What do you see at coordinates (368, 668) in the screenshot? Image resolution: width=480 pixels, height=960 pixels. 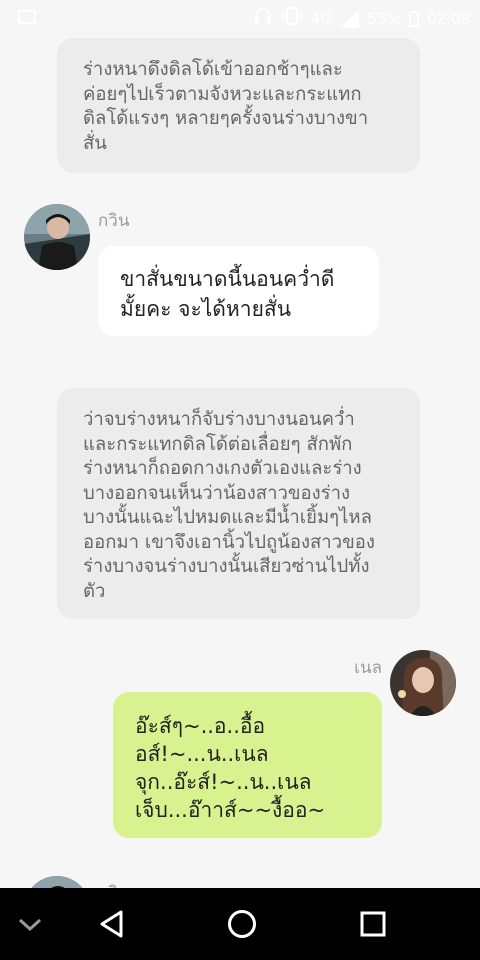 I see `sender-name: เนล` at bounding box center [368, 668].